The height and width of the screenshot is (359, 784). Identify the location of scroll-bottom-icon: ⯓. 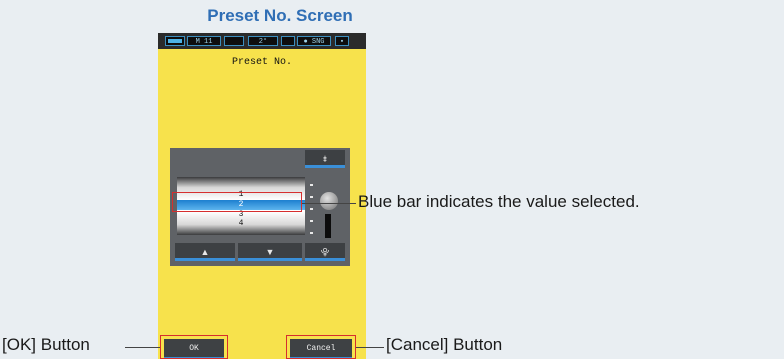
(325, 252).